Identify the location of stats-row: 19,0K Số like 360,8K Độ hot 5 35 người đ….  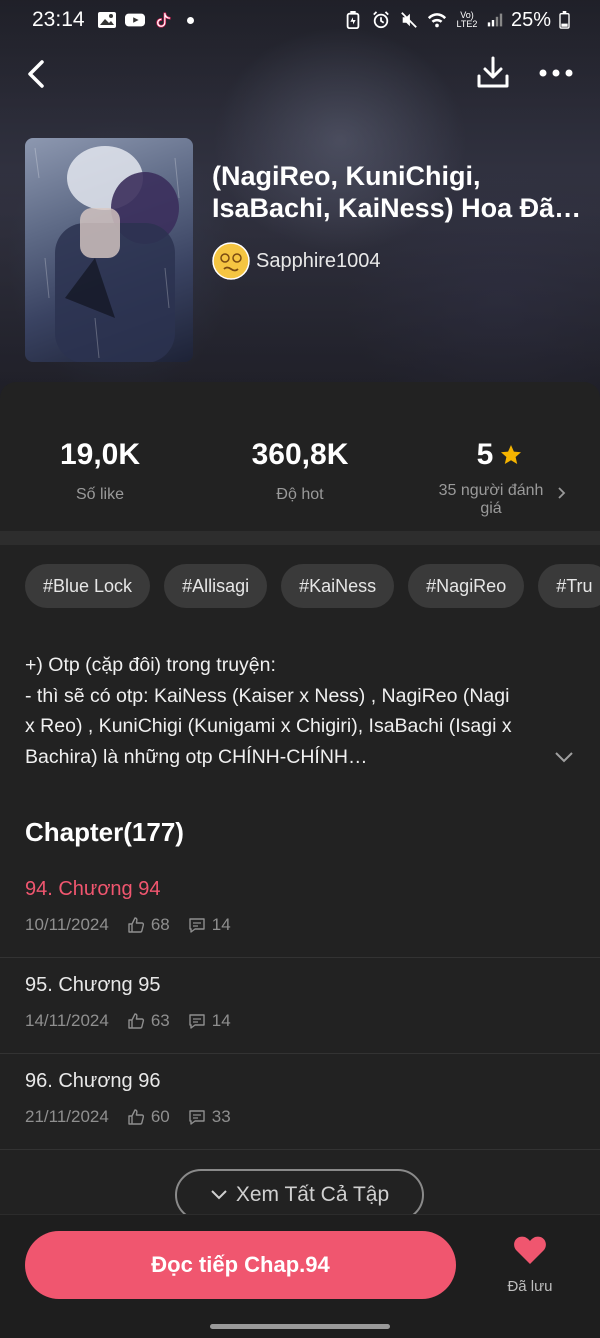
(300, 458).